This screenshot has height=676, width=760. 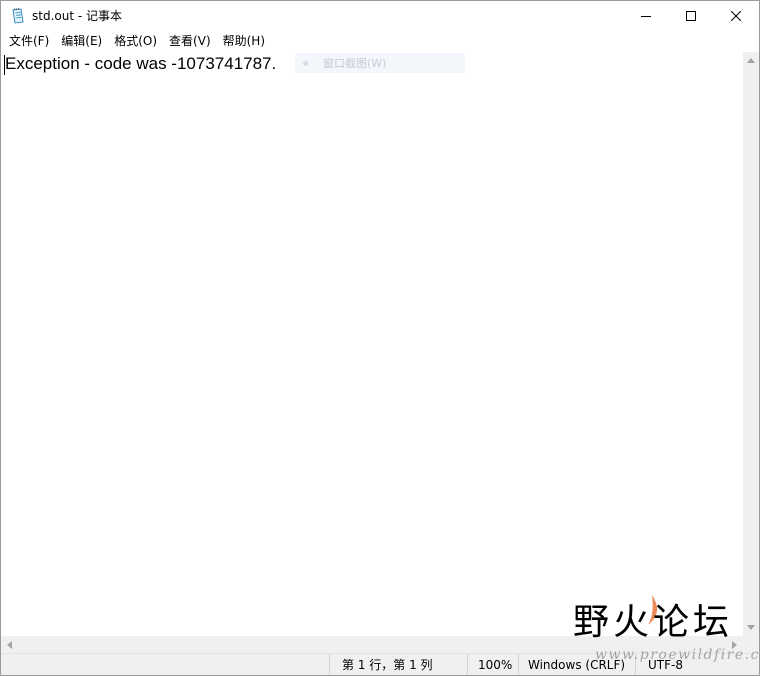 I want to click on menu-file: 文件(F), so click(x=29, y=41).